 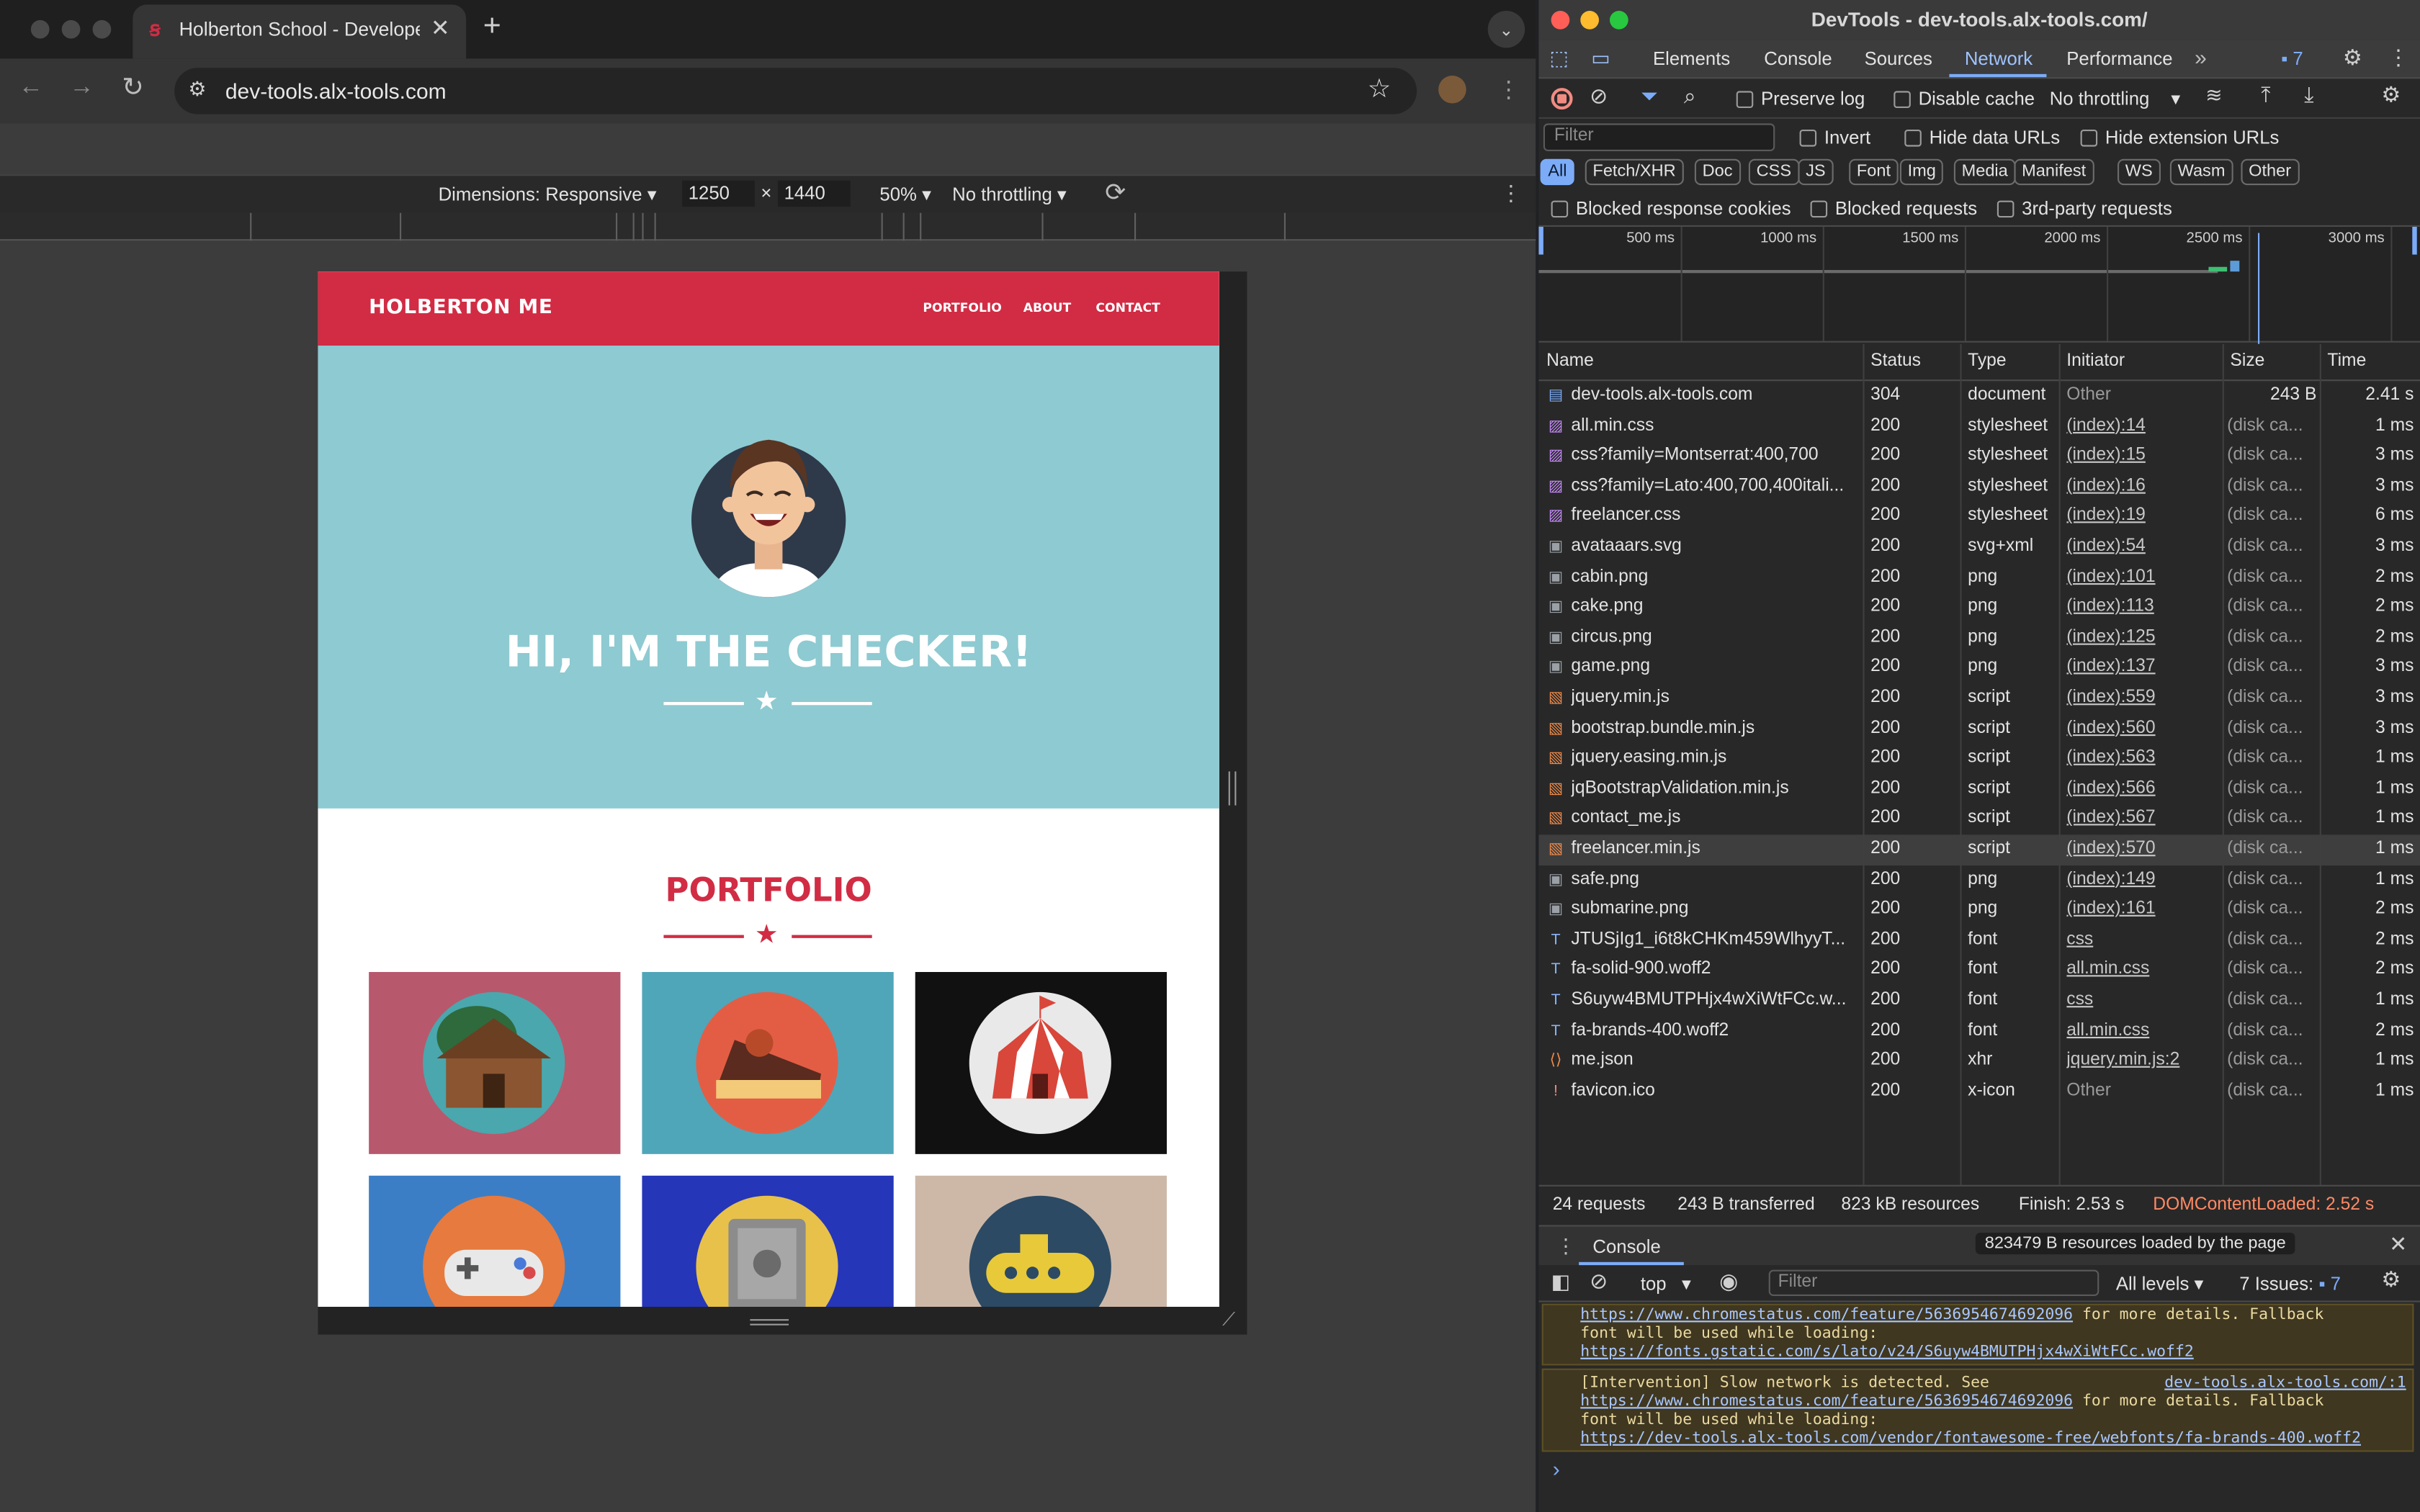 What do you see at coordinates (2142, 759) in the screenshot?
I see `request-initiator: (index):563` at bounding box center [2142, 759].